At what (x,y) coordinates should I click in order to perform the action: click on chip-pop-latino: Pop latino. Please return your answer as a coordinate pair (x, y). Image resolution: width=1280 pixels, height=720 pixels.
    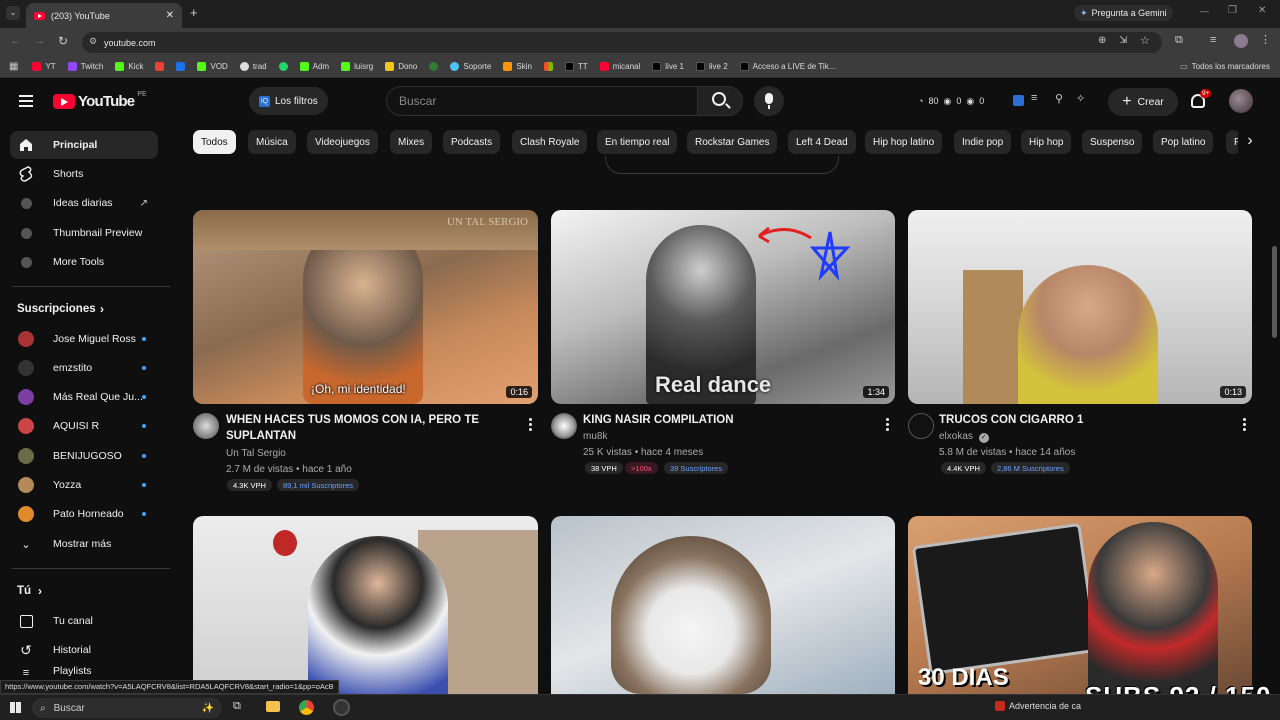
    Looking at the image, I should click on (1183, 142).